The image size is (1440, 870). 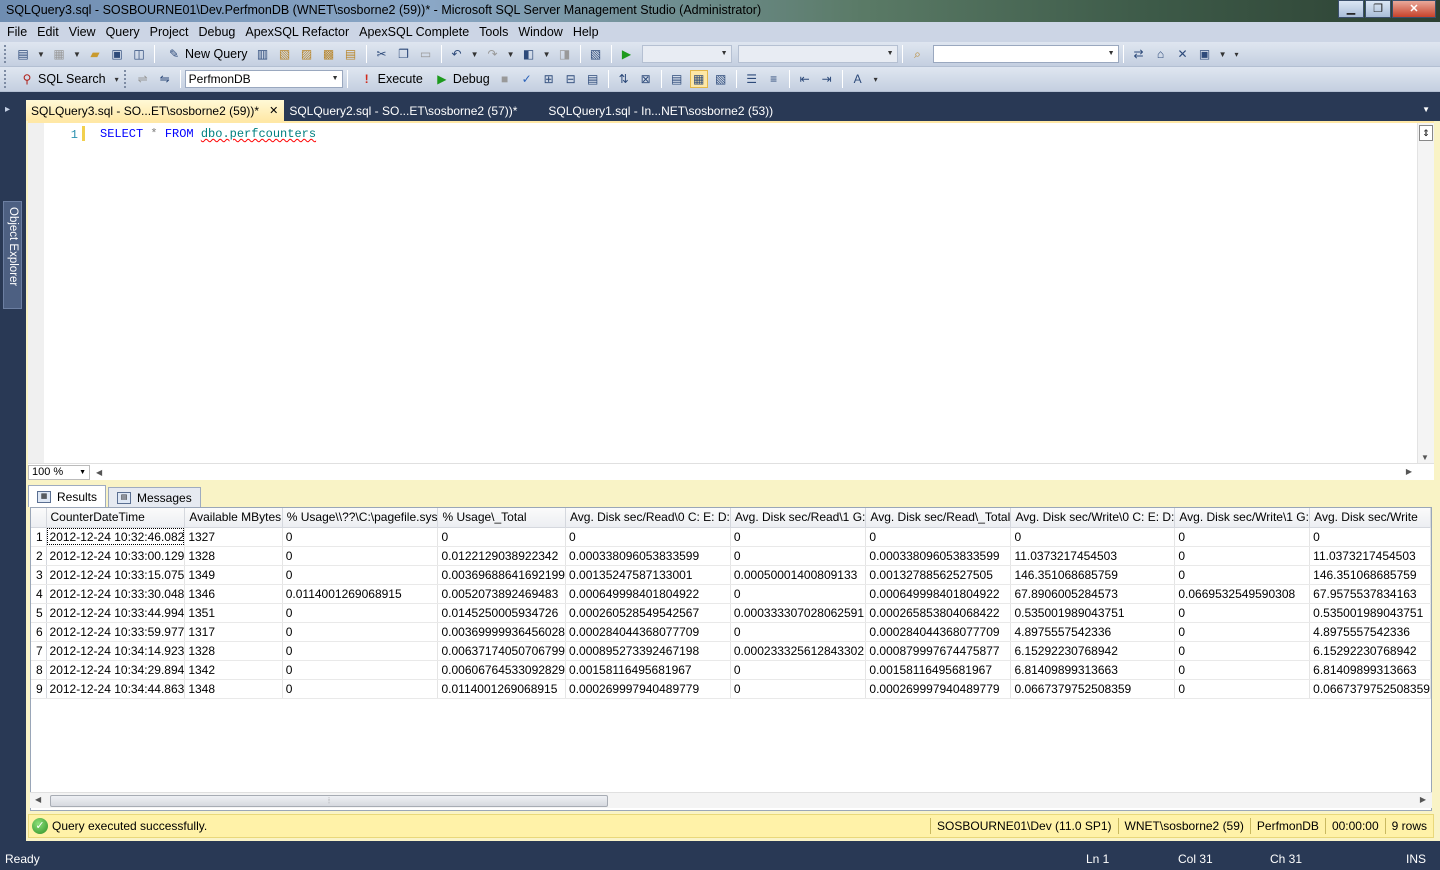 What do you see at coordinates (1425, 457) in the screenshot?
I see `scroll-down-icon: ▼` at bounding box center [1425, 457].